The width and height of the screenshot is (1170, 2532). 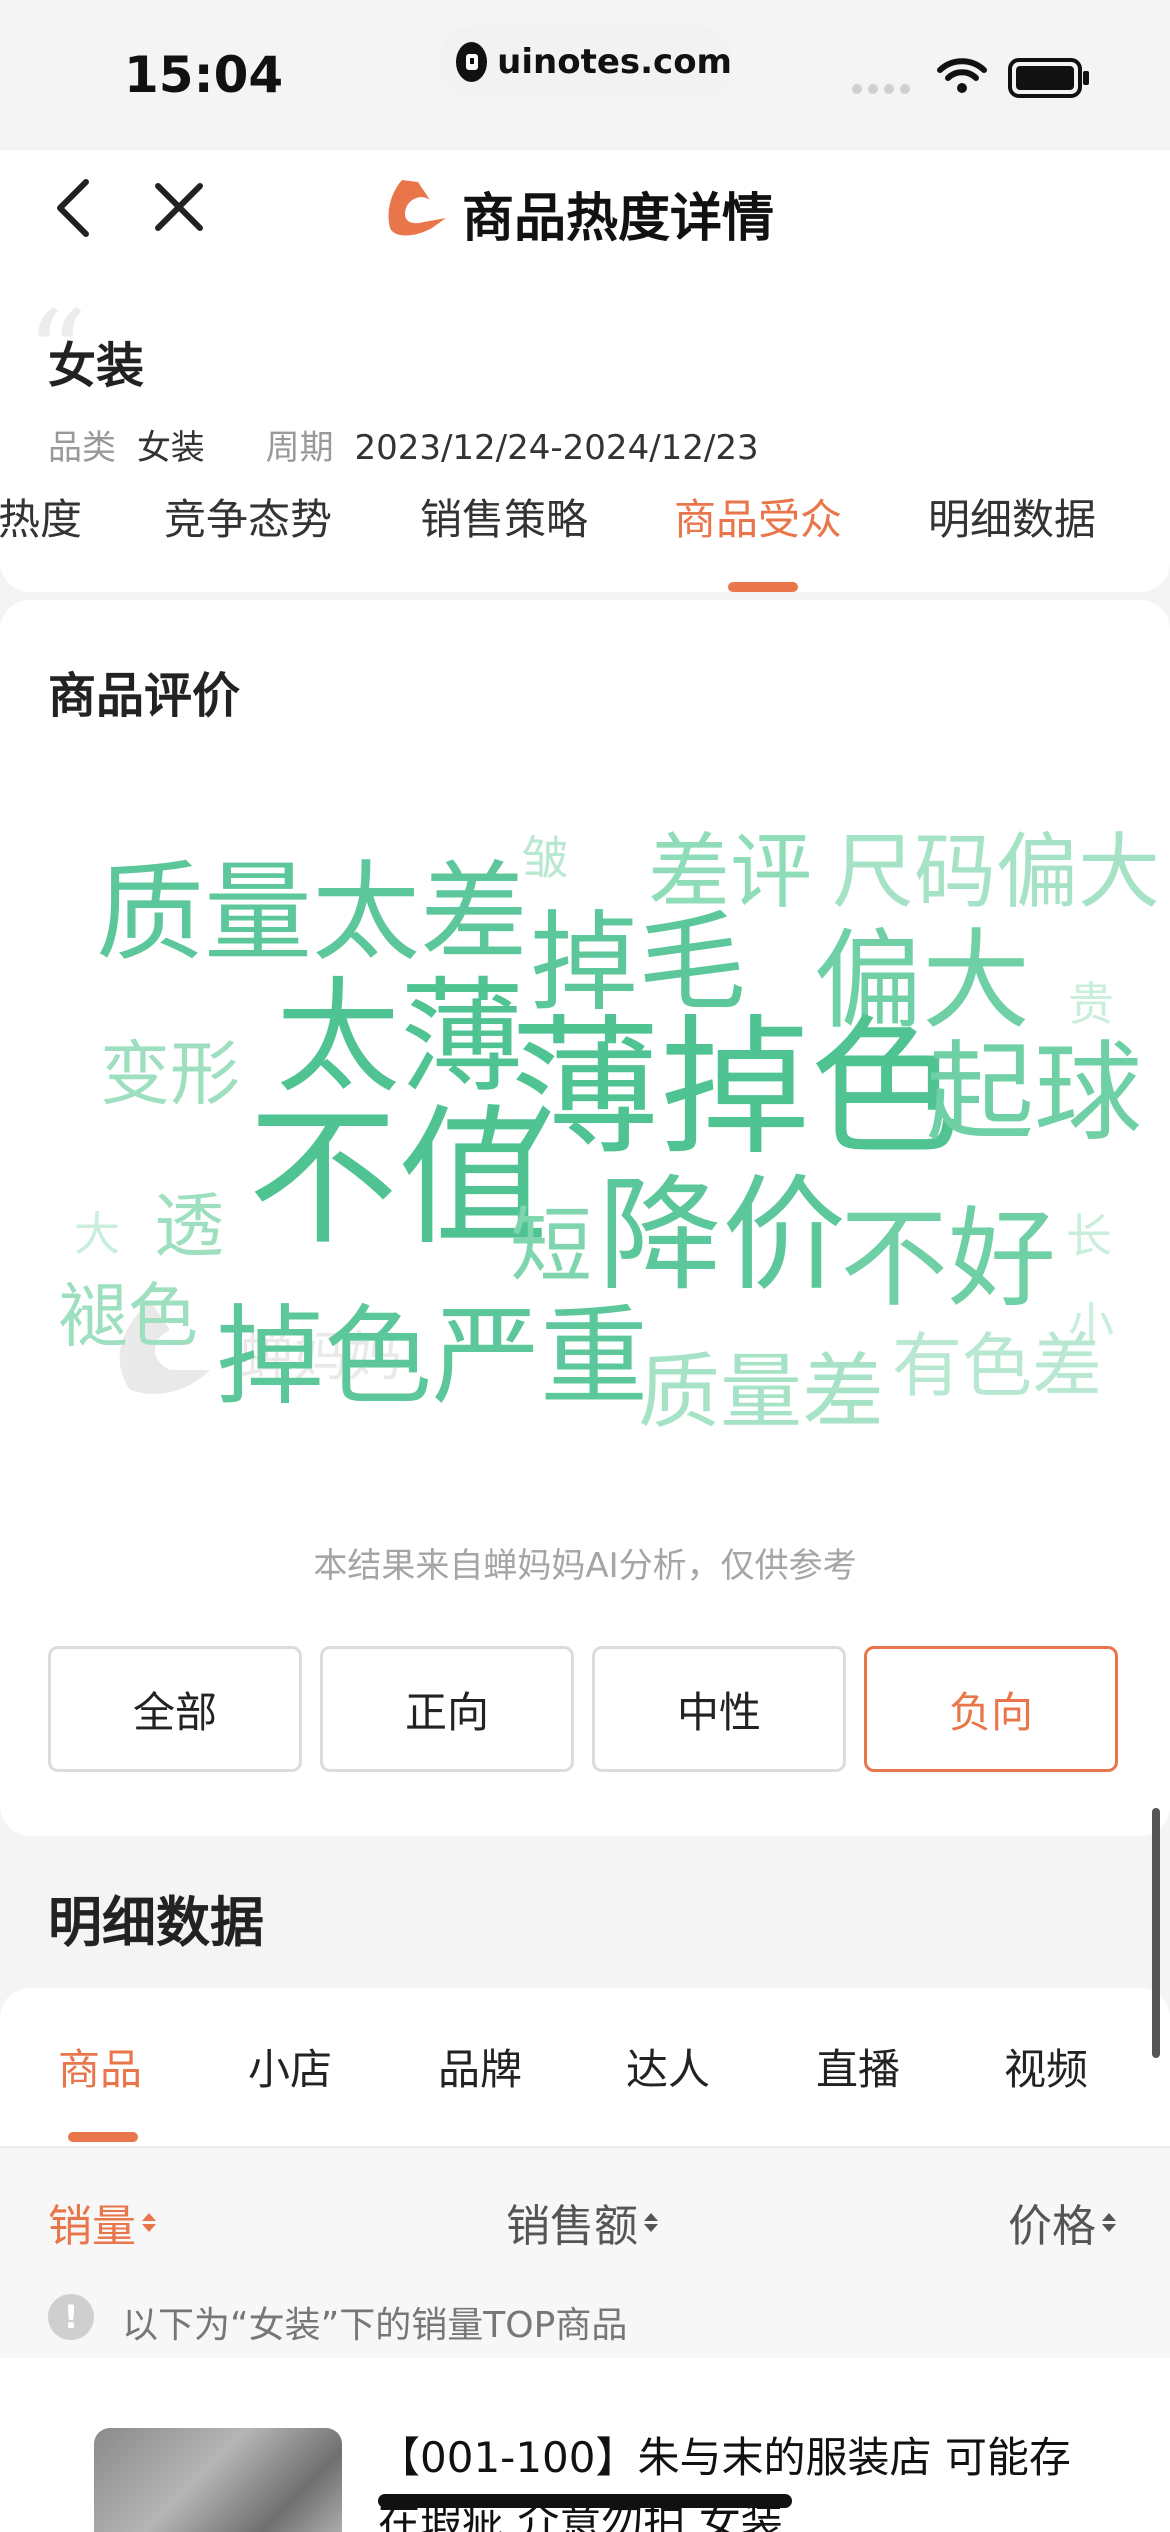 I want to click on product-thumbnail, so click(x=218, y=2480).